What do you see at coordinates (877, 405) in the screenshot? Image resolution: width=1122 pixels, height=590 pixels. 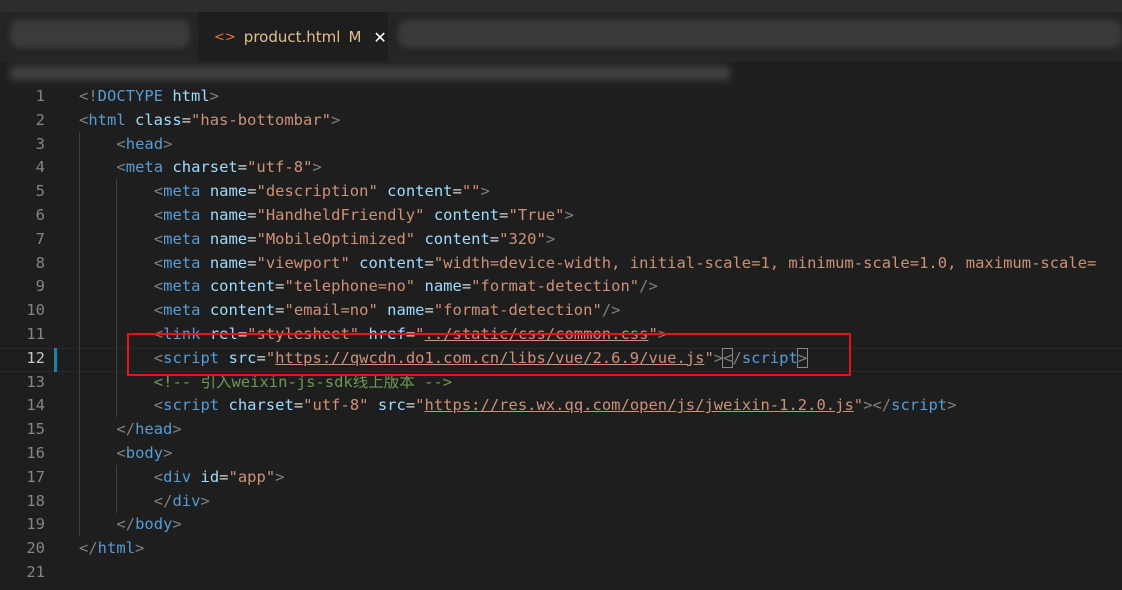 I see `code-token: ></` at bounding box center [877, 405].